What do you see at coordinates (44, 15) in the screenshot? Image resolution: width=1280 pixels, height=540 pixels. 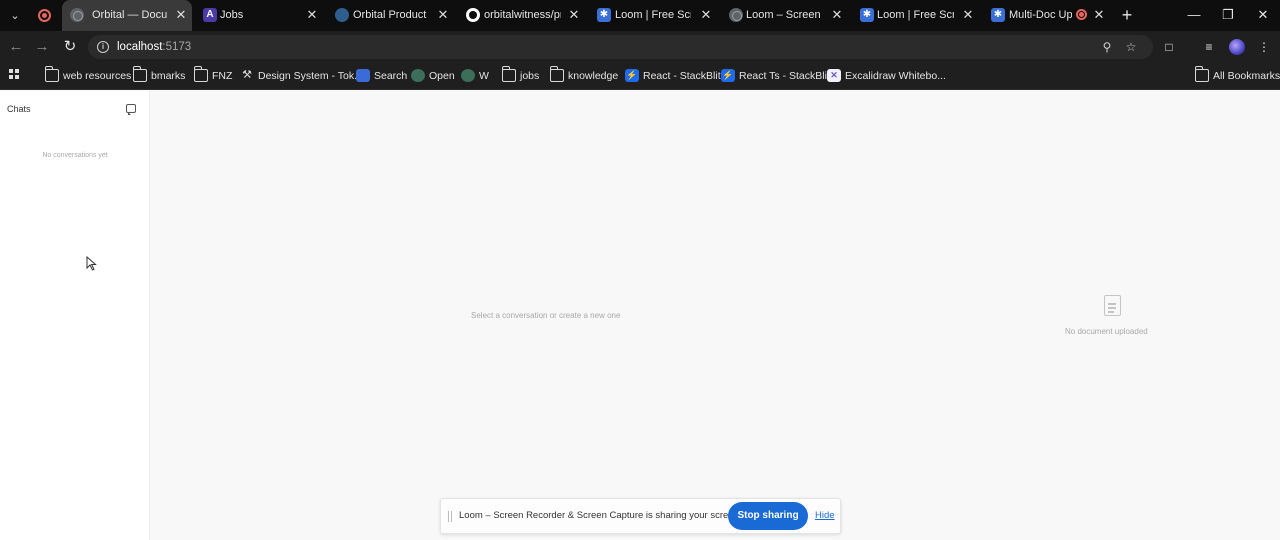 I see `recording-indicator-icon` at bounding box center [44, 15].